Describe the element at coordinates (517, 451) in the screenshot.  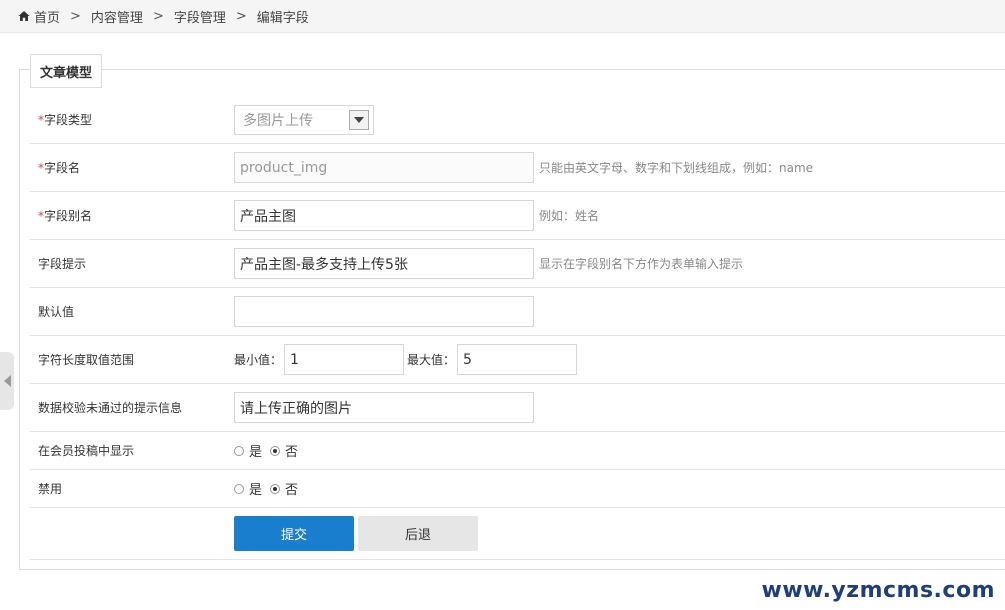
I see `row-show-in-member: 在会员投稿中显示 是 否` at that location.